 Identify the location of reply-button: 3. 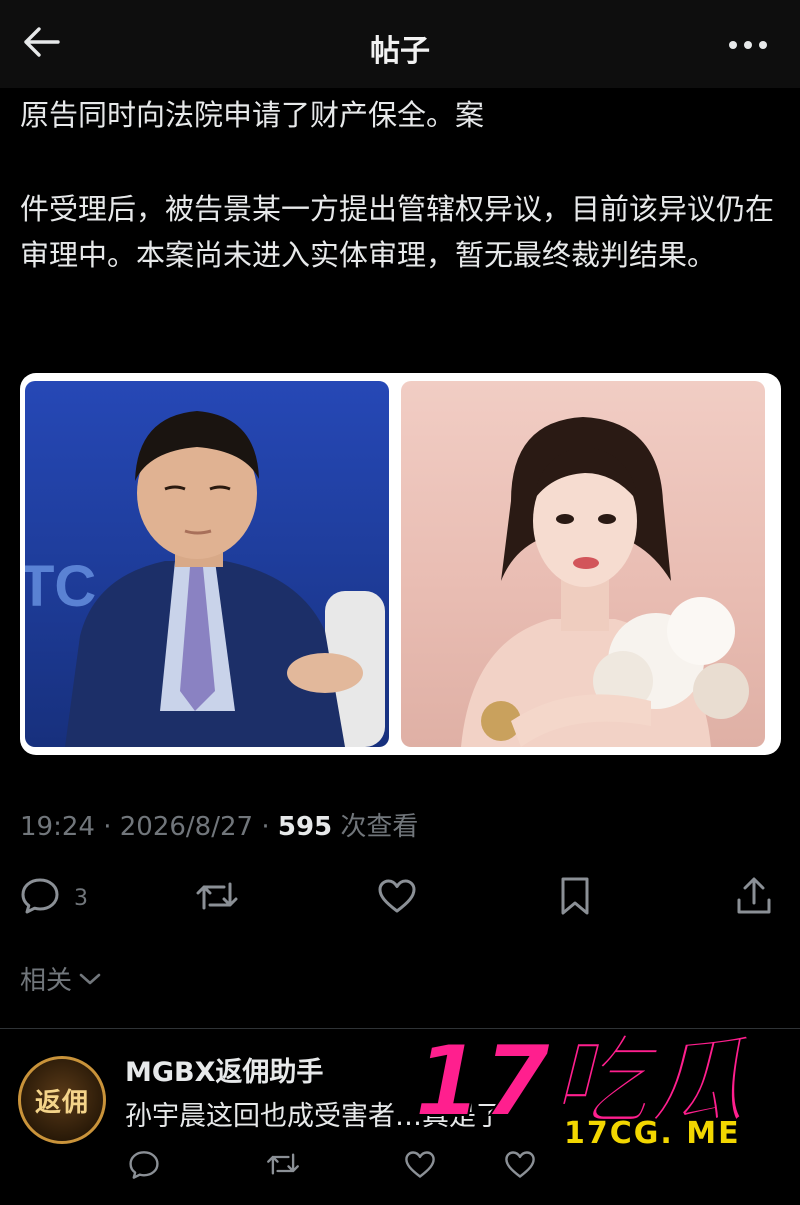
(54, 898).